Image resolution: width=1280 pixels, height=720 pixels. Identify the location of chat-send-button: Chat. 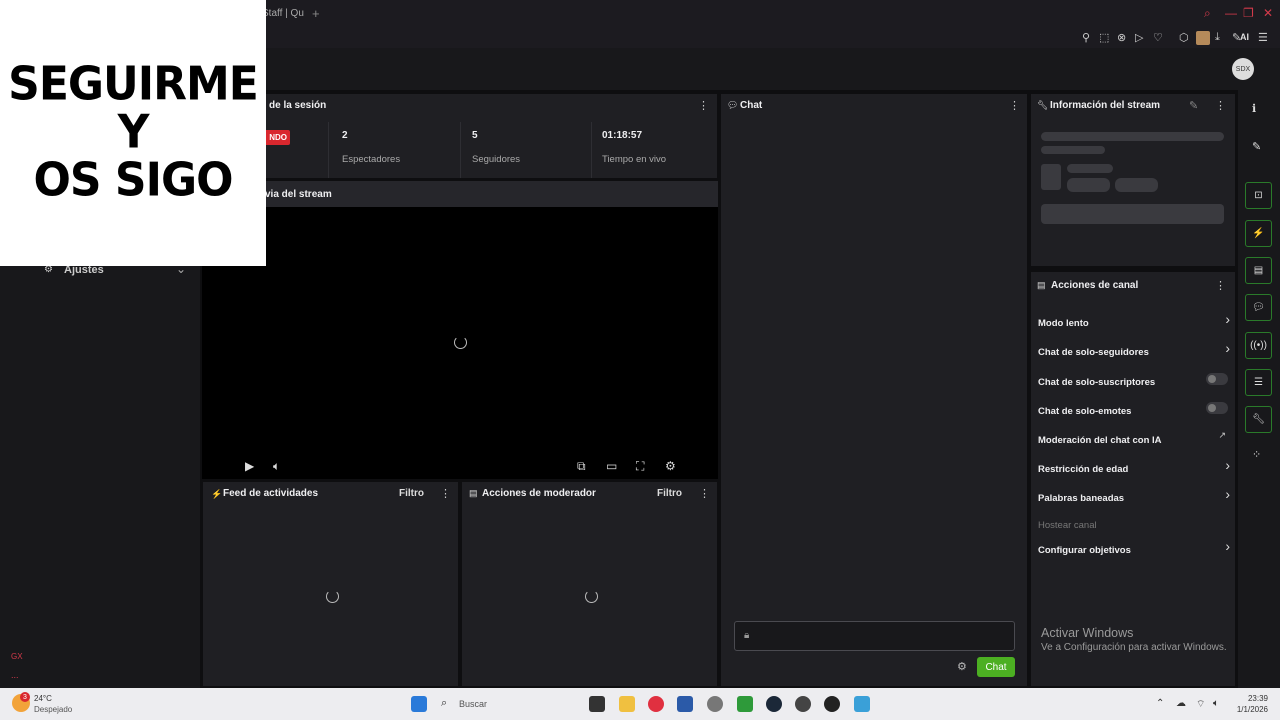
(996, 667).